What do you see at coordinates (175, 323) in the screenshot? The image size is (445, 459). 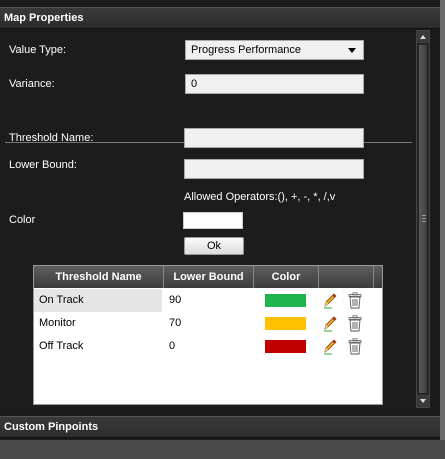 I see `lower-bound-cell: 70` at bounding box center [175, 323].